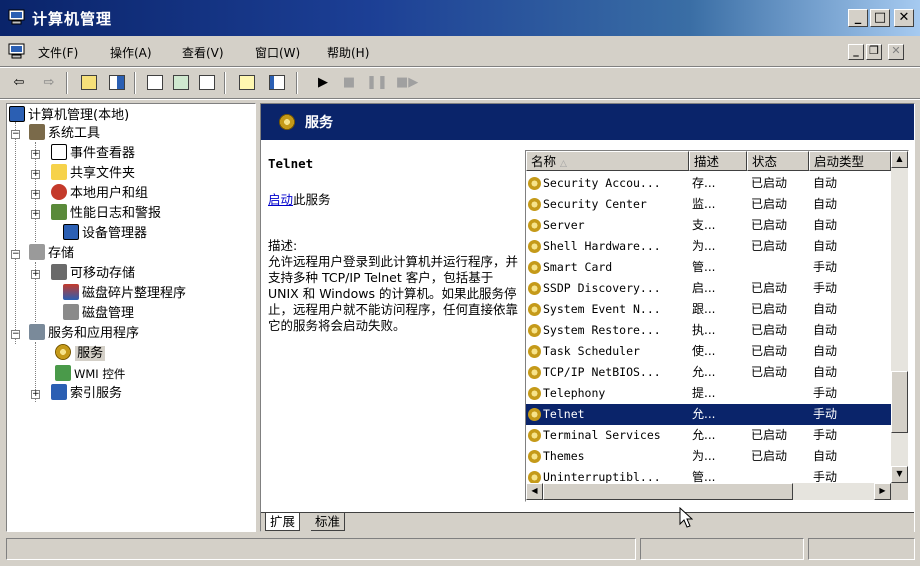  I want to click on restart-service-button: ■▶, so click(407, 83).